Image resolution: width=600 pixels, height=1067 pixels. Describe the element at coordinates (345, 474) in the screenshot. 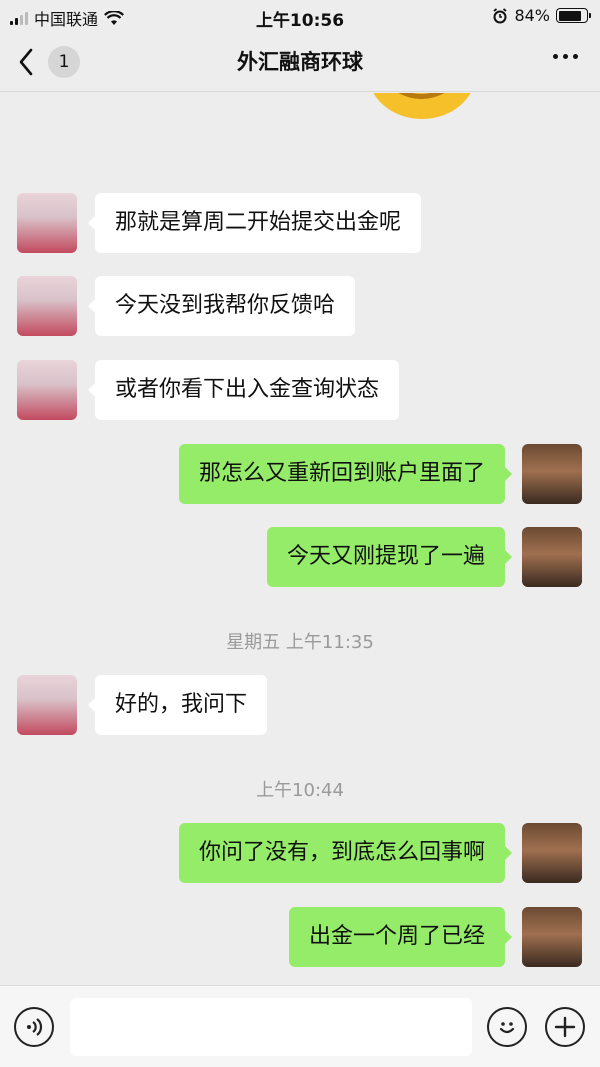

I see `message-bubble: 那怎么又重新回到账户里面了` at that location.